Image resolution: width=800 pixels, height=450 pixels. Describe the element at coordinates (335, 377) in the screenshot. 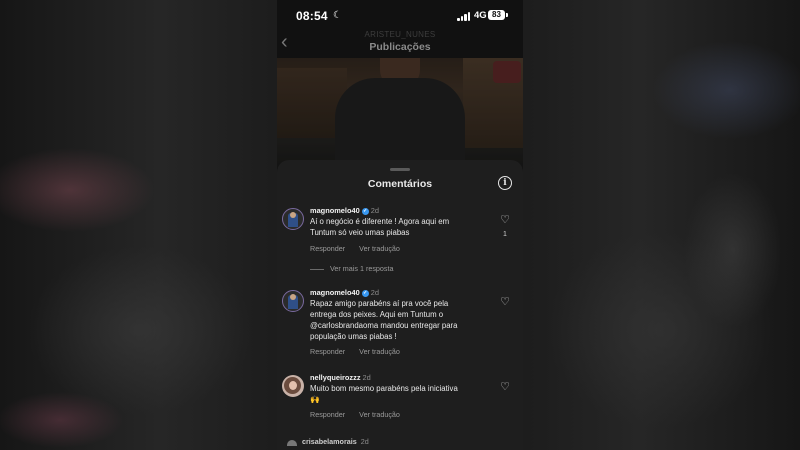

I see `comment-author: nellyqueirozzz` at that location.